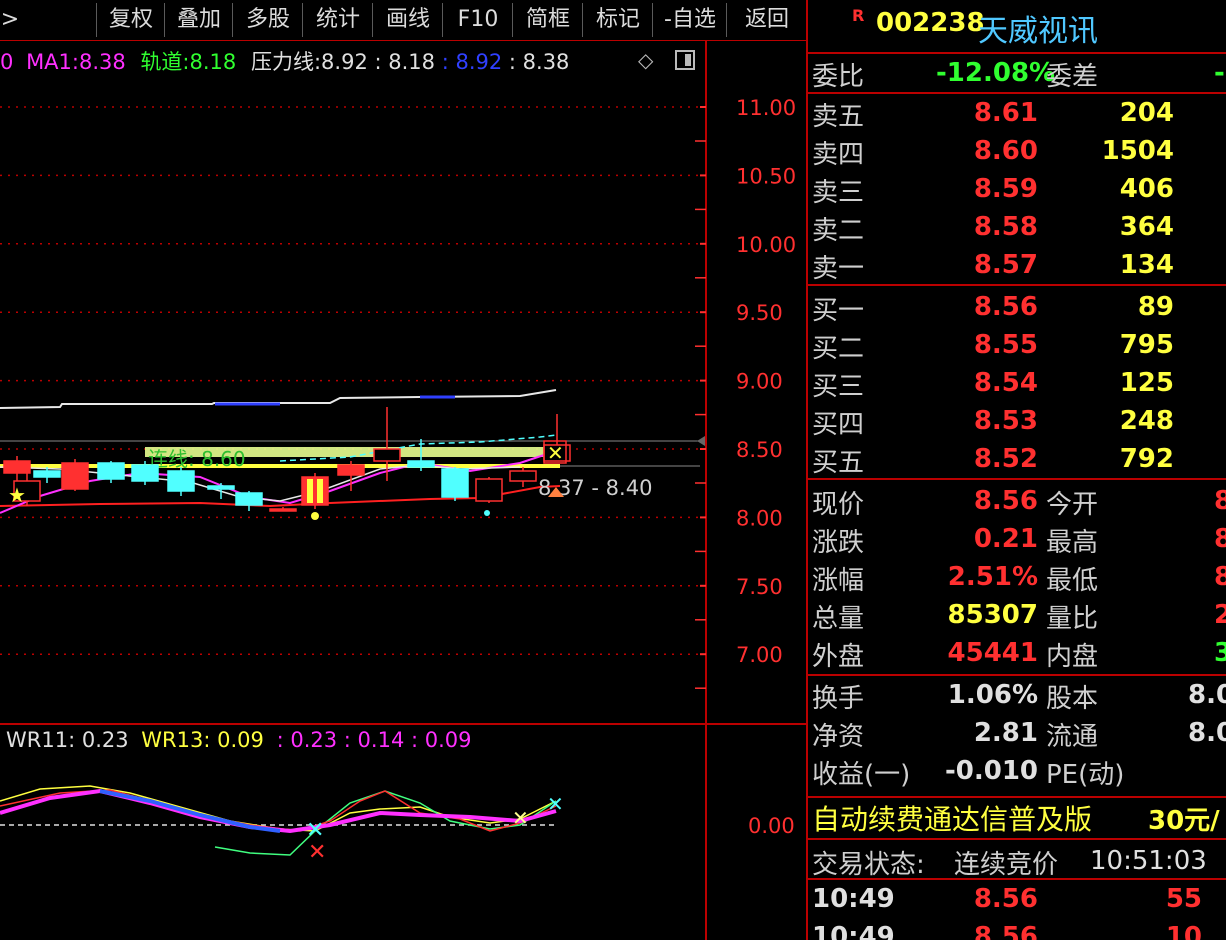 The image size is (1226, 940). Describe the element at coordinates (1005, 189) in the screenshot. I see `sell-price: 8.59` at that location.